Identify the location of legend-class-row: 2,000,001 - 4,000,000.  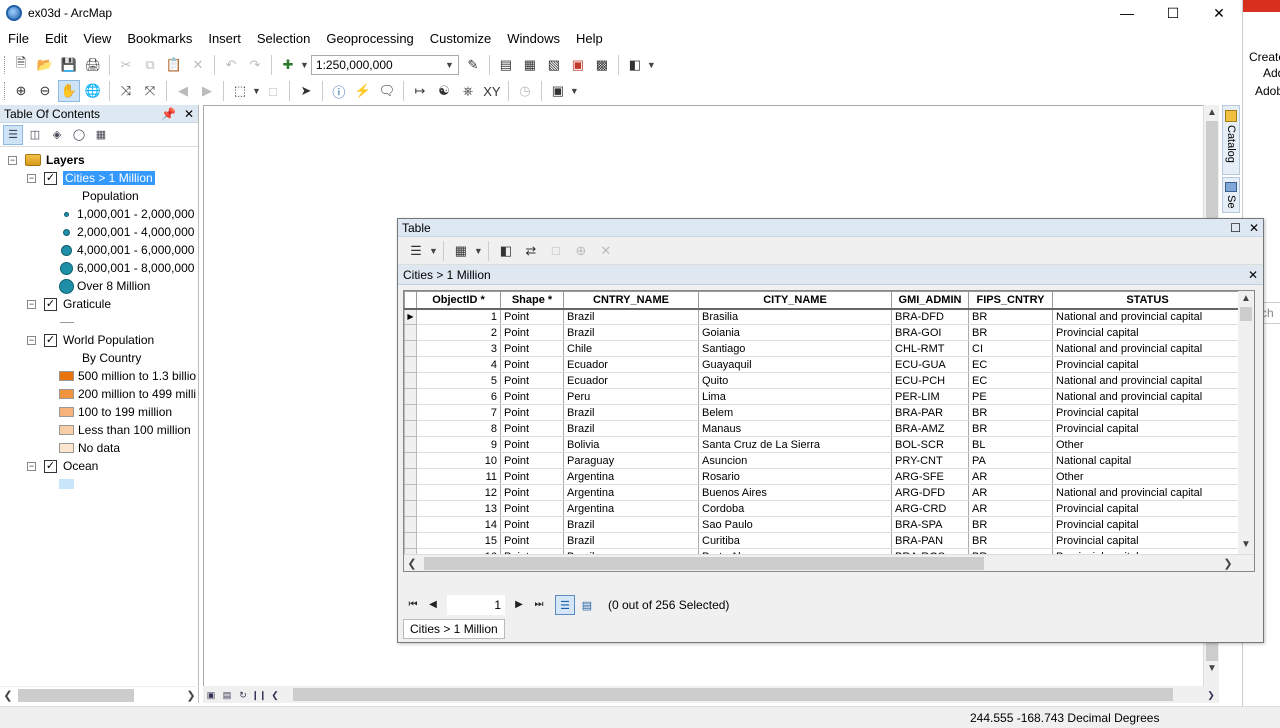
(126, 232).